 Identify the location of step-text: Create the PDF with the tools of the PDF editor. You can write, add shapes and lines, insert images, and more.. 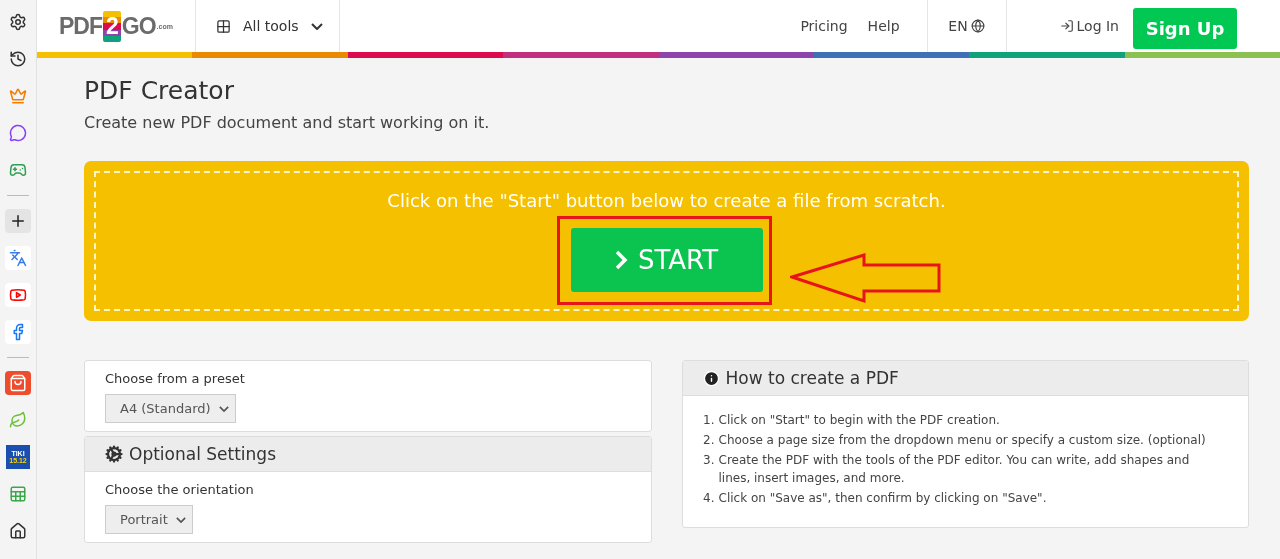
(954, 469).